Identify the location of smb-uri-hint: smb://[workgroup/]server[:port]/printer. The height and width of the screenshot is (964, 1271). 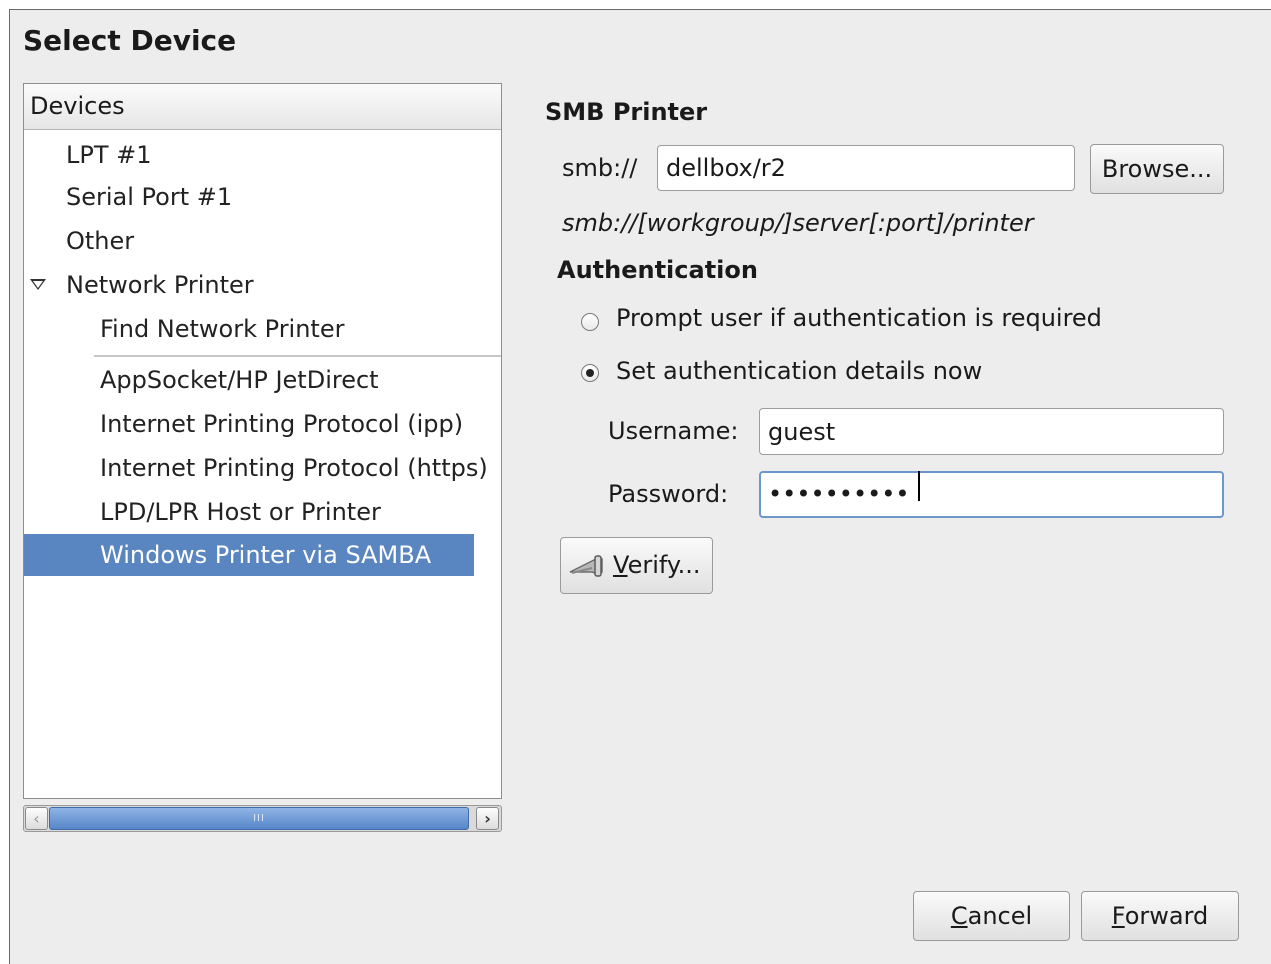
(798, 223).